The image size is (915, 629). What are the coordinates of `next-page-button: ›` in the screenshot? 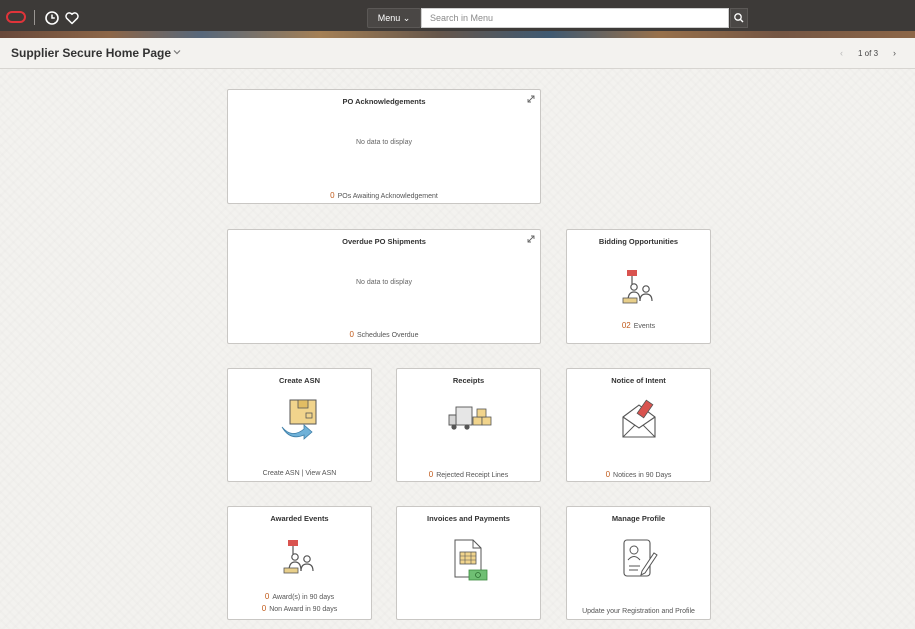 It's located at (894, 53).